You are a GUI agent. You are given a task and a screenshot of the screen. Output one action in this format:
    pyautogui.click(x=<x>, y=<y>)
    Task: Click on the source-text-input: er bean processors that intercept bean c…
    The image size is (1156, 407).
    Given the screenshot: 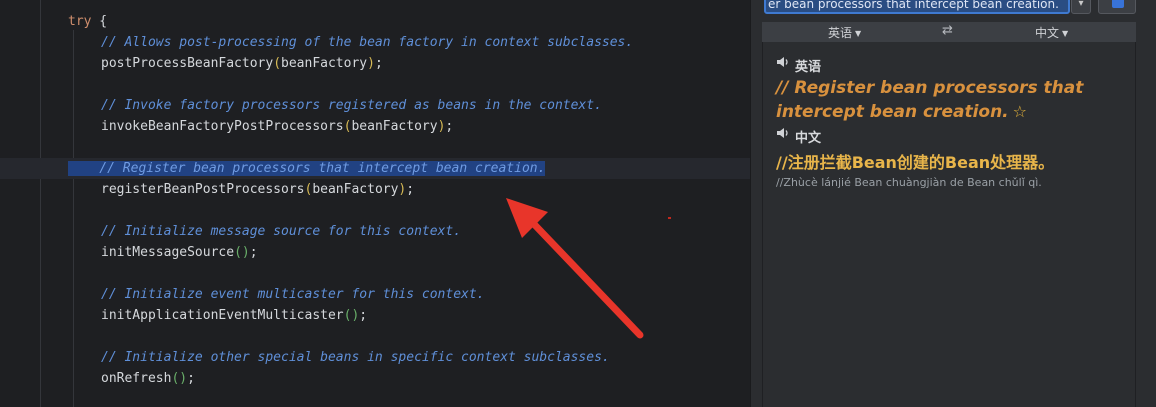 What is the action you would take?
    pyautogui.click(x=917, y=7)
    